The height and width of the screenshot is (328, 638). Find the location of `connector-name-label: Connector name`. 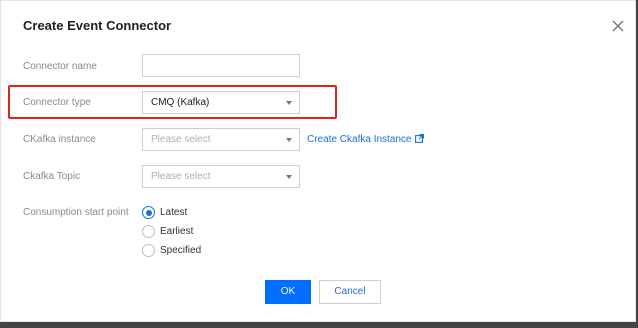

connector-name-label: Connector name is located at coordinates (60, 66).